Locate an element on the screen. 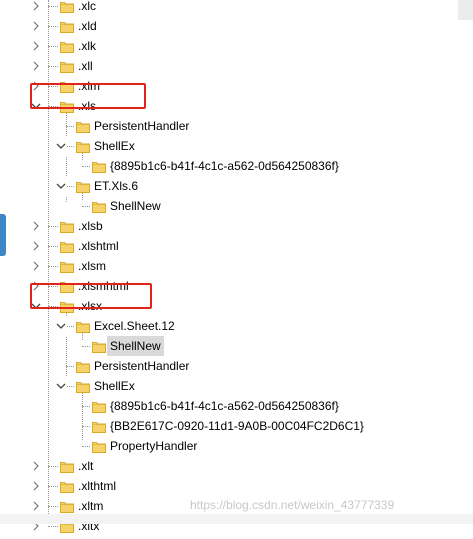 The image size is (473, 539). tree-item-label: .xll is located at coordinates (85, 66).